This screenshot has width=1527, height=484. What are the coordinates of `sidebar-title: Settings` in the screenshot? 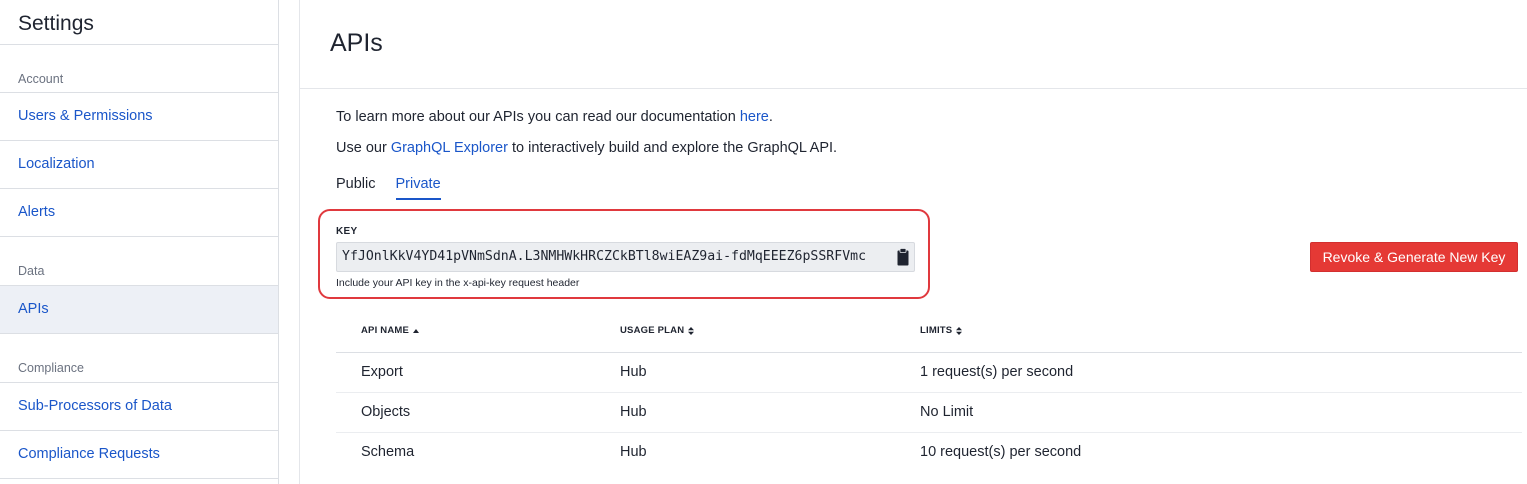 It's located at (56, 23).